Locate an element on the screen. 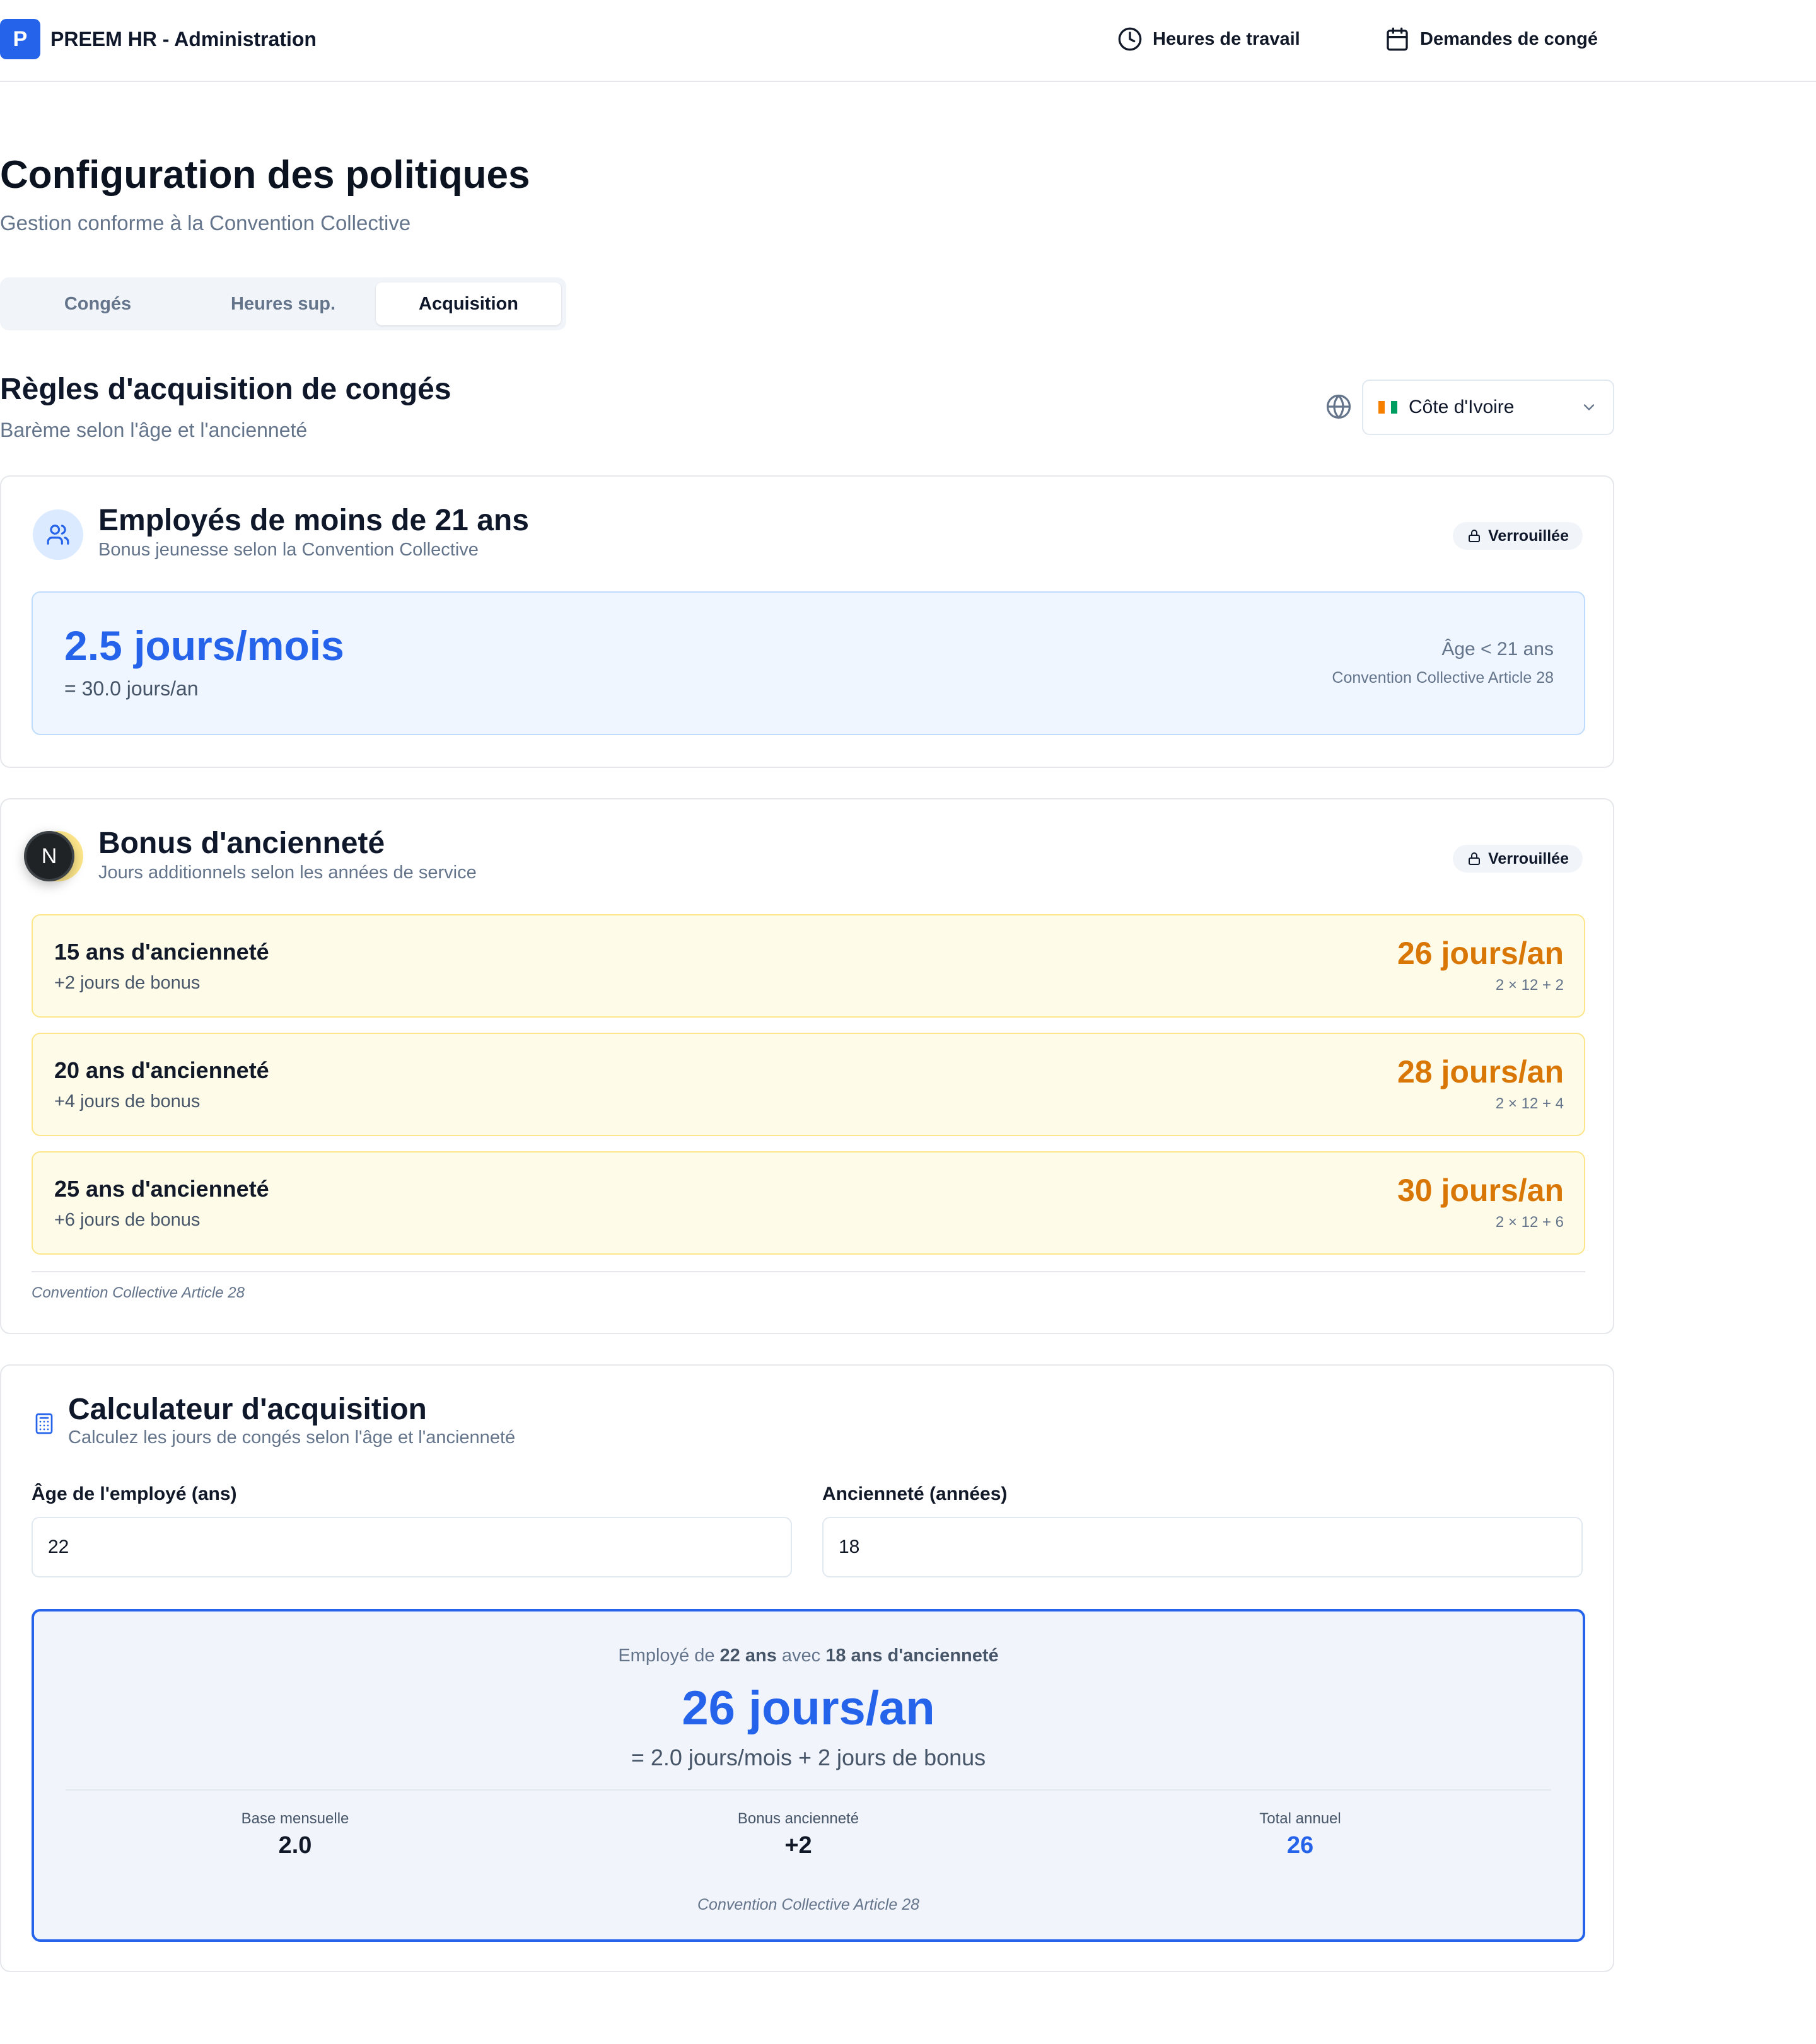 The image size is (1816, 2044). nav-working-hours-label: Heures de travail is located at coordinates (1226, 39).